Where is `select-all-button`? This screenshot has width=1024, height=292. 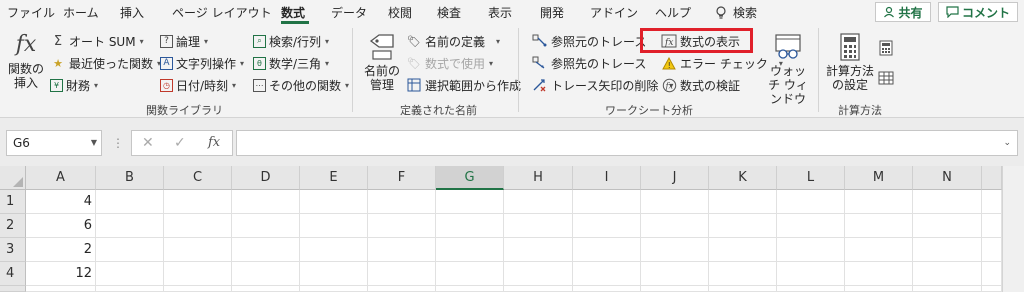 select-all-button is located at coordinates (13, 178).